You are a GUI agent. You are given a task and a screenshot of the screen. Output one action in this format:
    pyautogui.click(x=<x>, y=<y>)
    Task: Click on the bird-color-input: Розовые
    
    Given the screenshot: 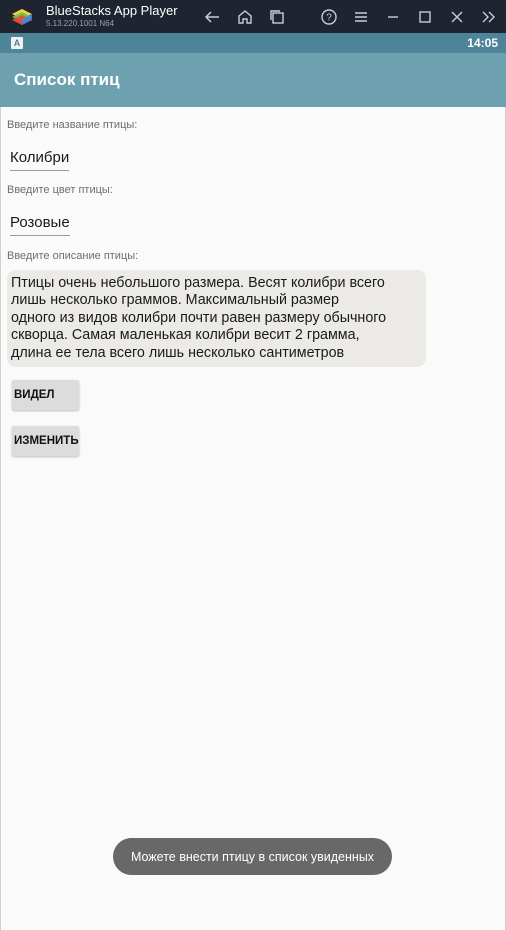 What is the action you would take?
    pyautogui.click(x=40, y=225)
    